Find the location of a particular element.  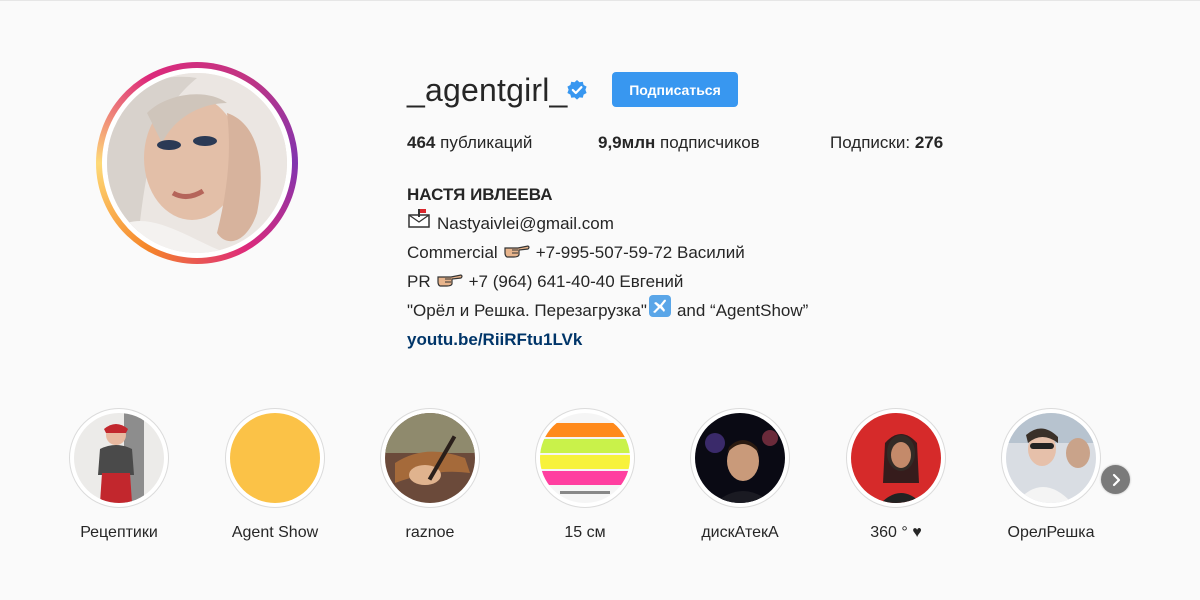

top-divider is located at coordinates (600, 0).